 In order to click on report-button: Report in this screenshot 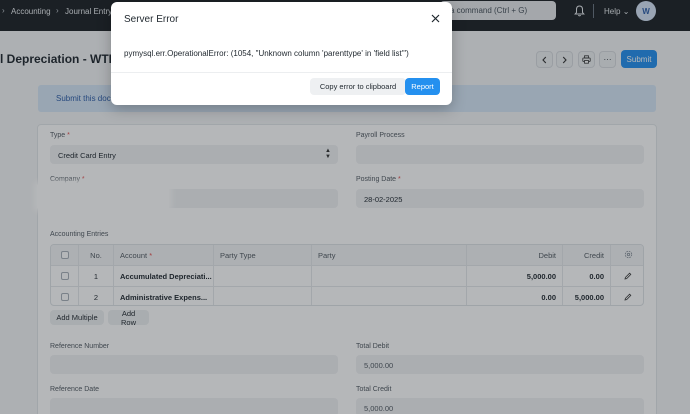, I will do `click(422, 86)`.